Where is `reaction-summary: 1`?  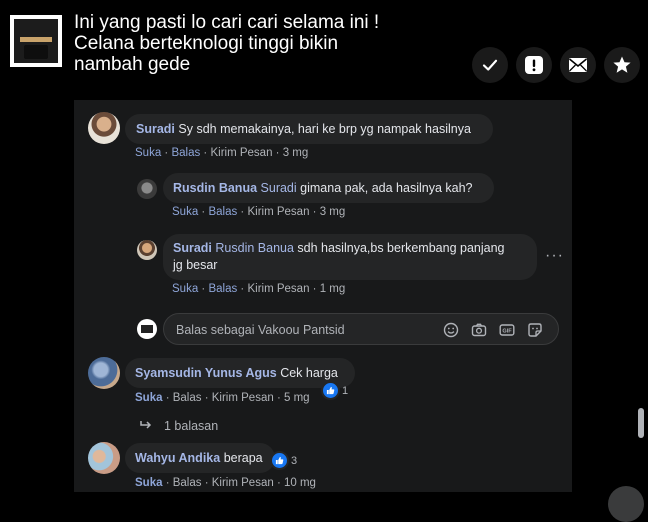 reaction-summary: 1 is located at coordinates (335, 390).